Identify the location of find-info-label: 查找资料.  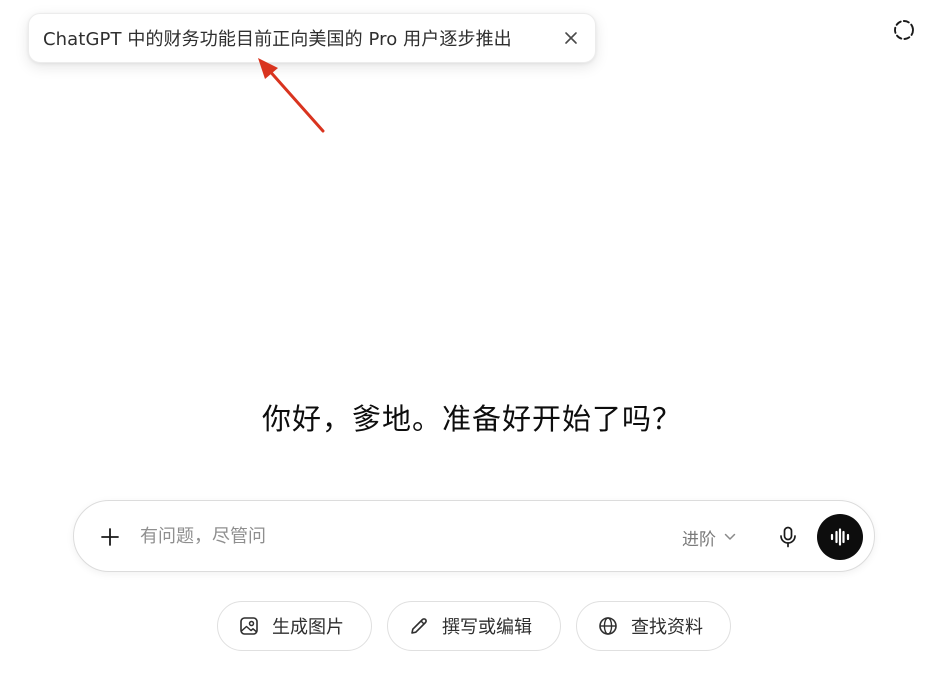
(667, 627).